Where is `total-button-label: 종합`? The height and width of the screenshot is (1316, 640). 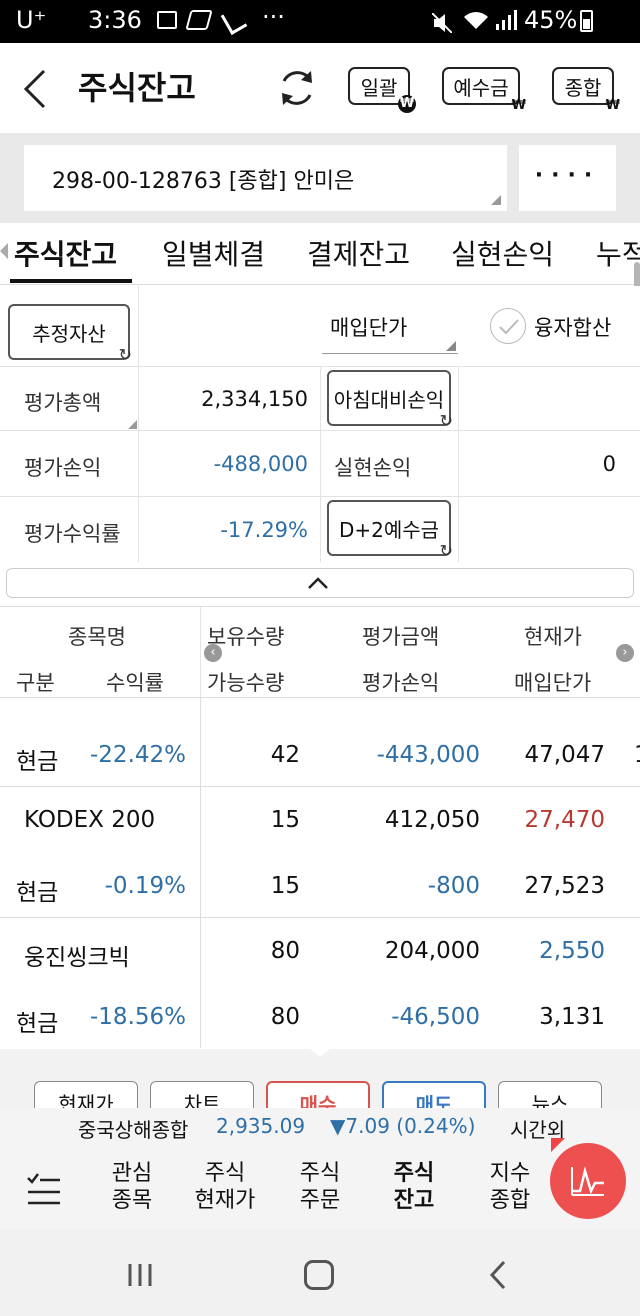 total-button-label: 종합 is located at coordinates (583, 87).